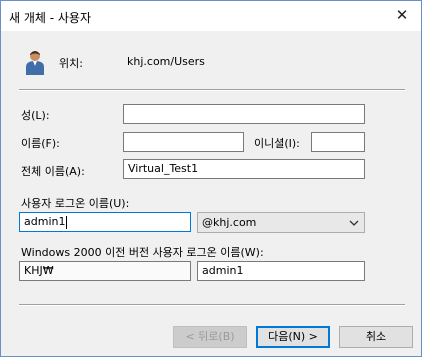  I want to click on location-value: khj.com/Users, so click(166, 61).